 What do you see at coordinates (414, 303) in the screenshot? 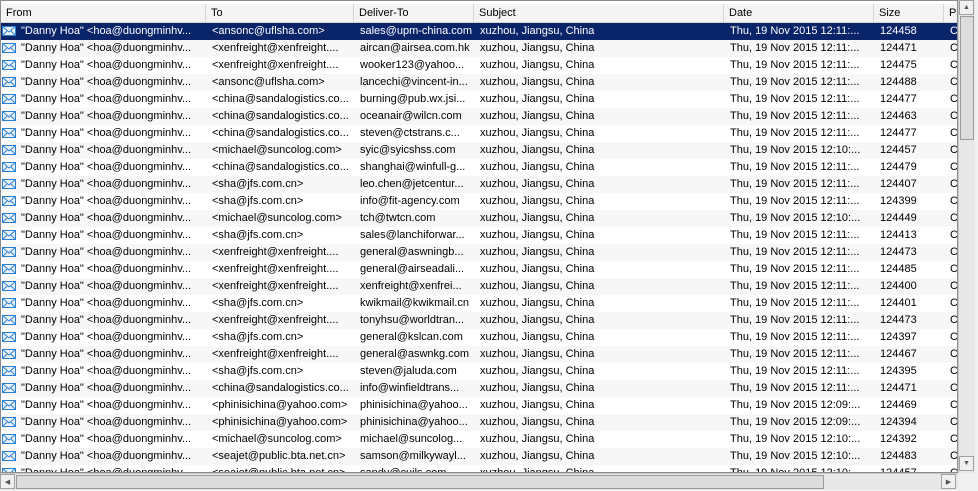
I see `cell-deliver-to: kwikmail@kwikmail.cn` at bounding box center [414, 303].